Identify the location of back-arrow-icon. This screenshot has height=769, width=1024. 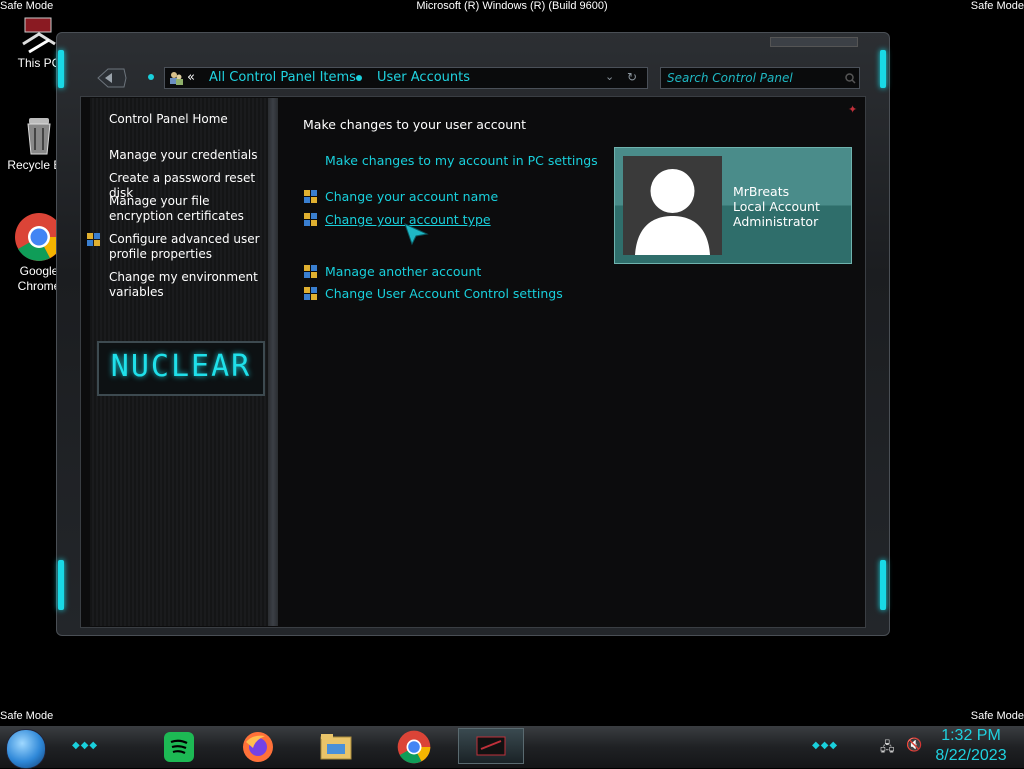
(112, 78).